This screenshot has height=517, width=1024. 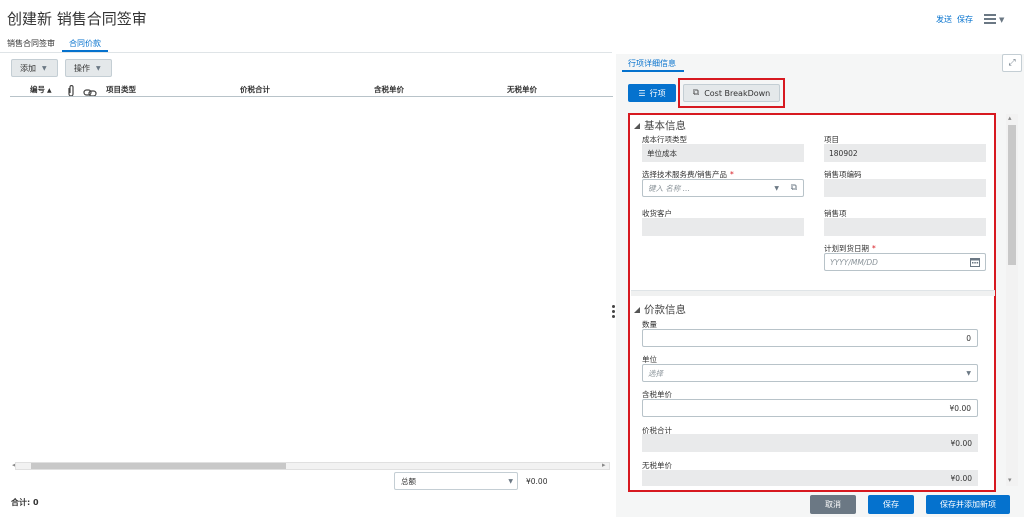 I want to click on project-value: 180902, so click(x=905, y=153).